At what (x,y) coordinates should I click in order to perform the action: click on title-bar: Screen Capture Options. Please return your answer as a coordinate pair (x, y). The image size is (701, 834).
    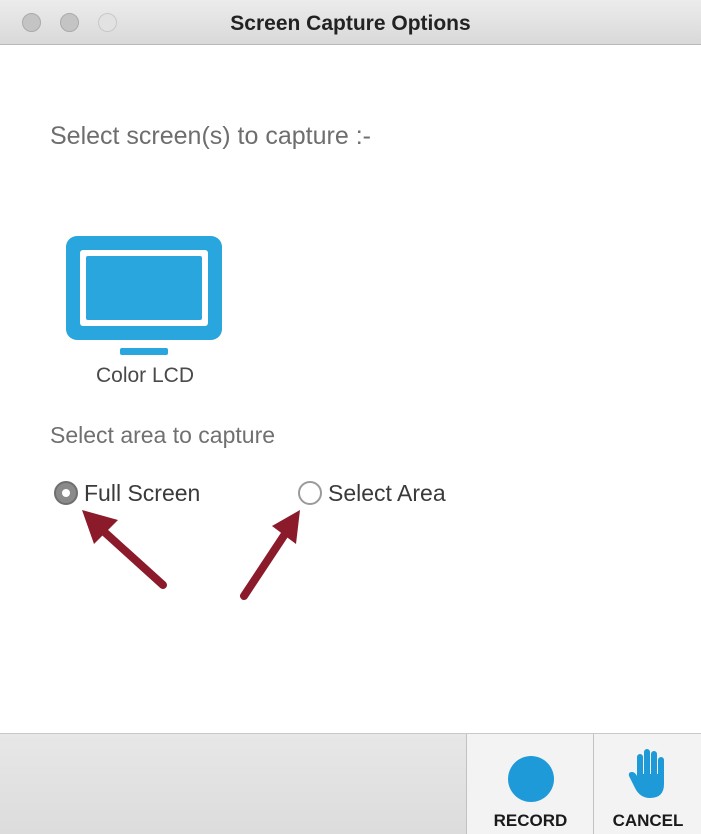
    Looking at the image, I should click on (350, 22).